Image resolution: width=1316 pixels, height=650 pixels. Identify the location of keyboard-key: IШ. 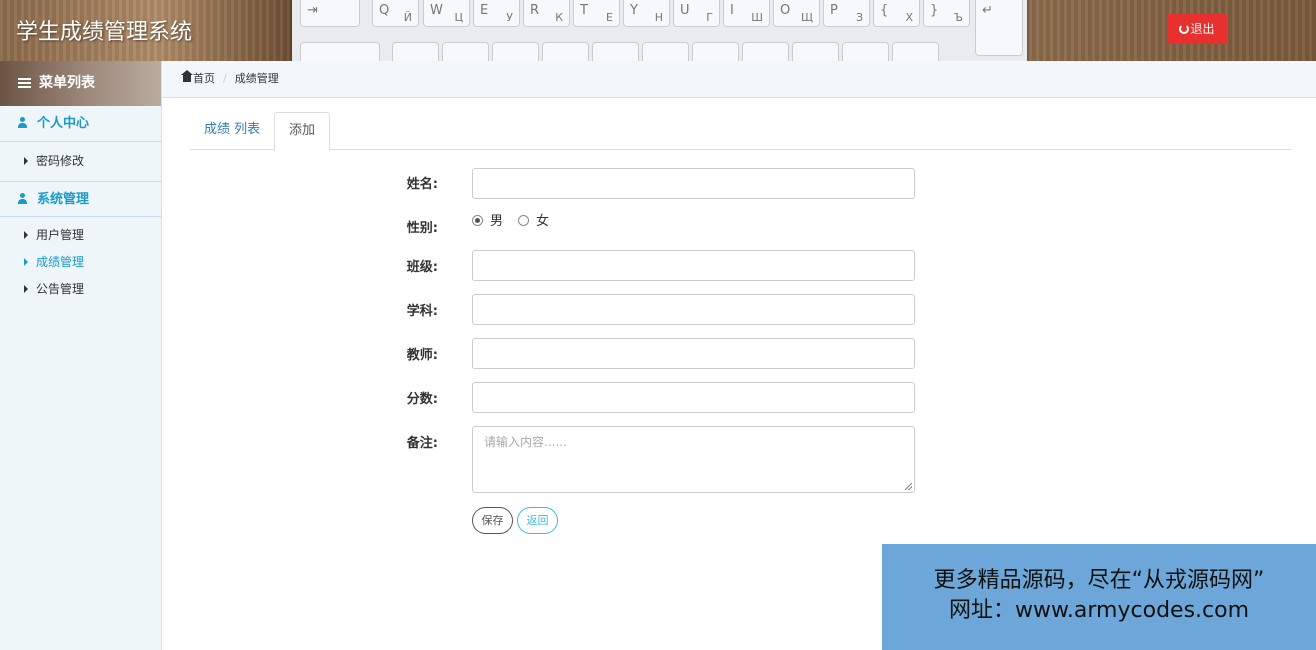
(746, 13).